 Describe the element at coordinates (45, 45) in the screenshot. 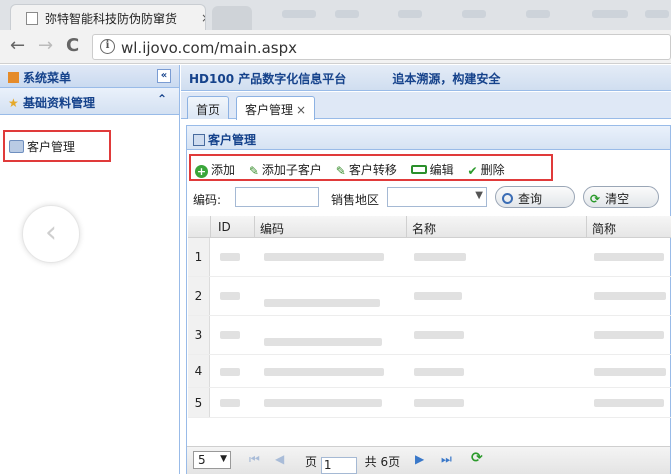

I see `forward-arrow-icon: →` at that location.